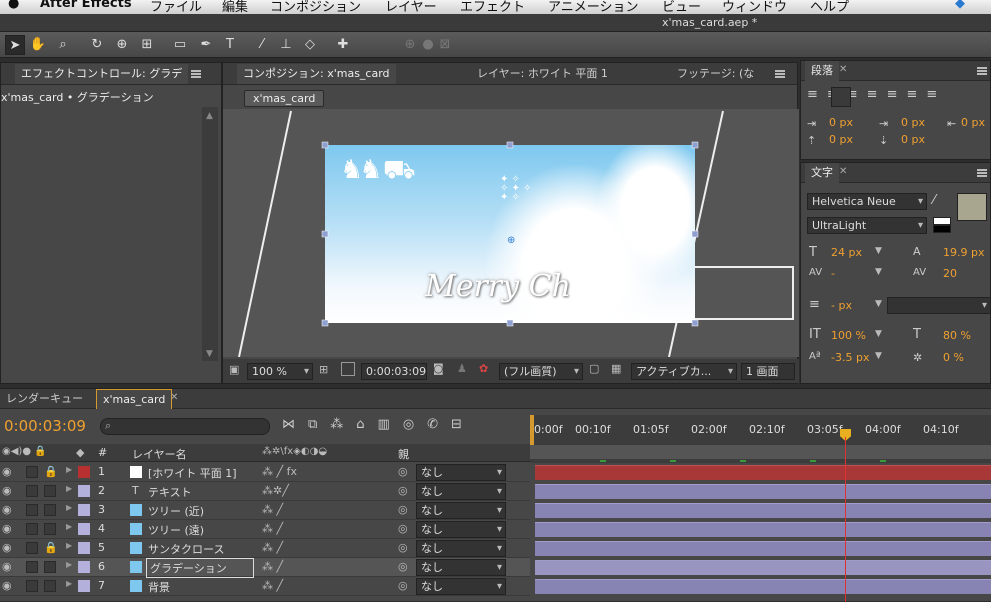  What do you see at coordinates (348, 369) in the screenshot?
I see `mask-visibility-icon` at bounding box center [348, 369].